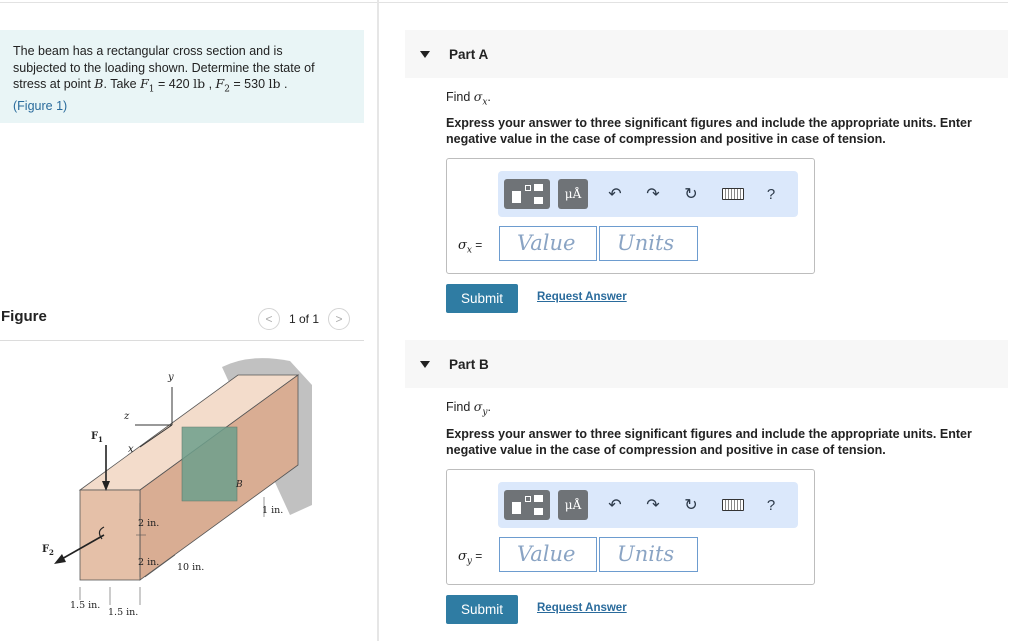 The height and width of the screenshot is (641, 1024). I want to click on part-a-header: Part A, so click(706, 54).